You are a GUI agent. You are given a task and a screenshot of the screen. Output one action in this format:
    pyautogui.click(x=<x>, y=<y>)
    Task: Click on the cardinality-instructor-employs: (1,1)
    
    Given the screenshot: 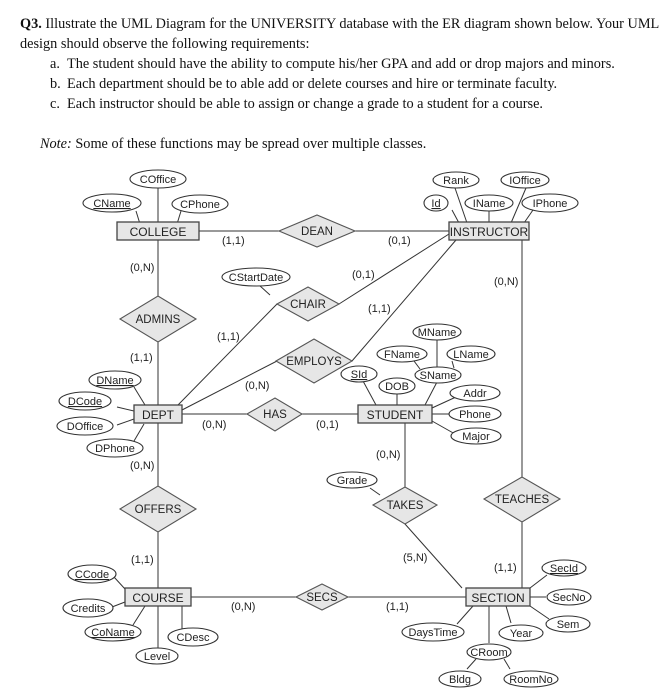 What is the action you would take?
    pyautogui.click(x=379, y=309)
    